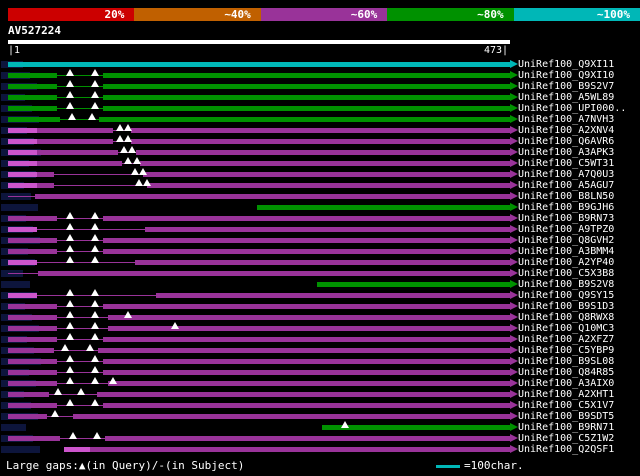 The width and height of the screenshot is (640, 476). Describe the element at coordinates (566, 295) in the screenshot. I see `hit-label: UniRef100_Q9SY15` at that location.